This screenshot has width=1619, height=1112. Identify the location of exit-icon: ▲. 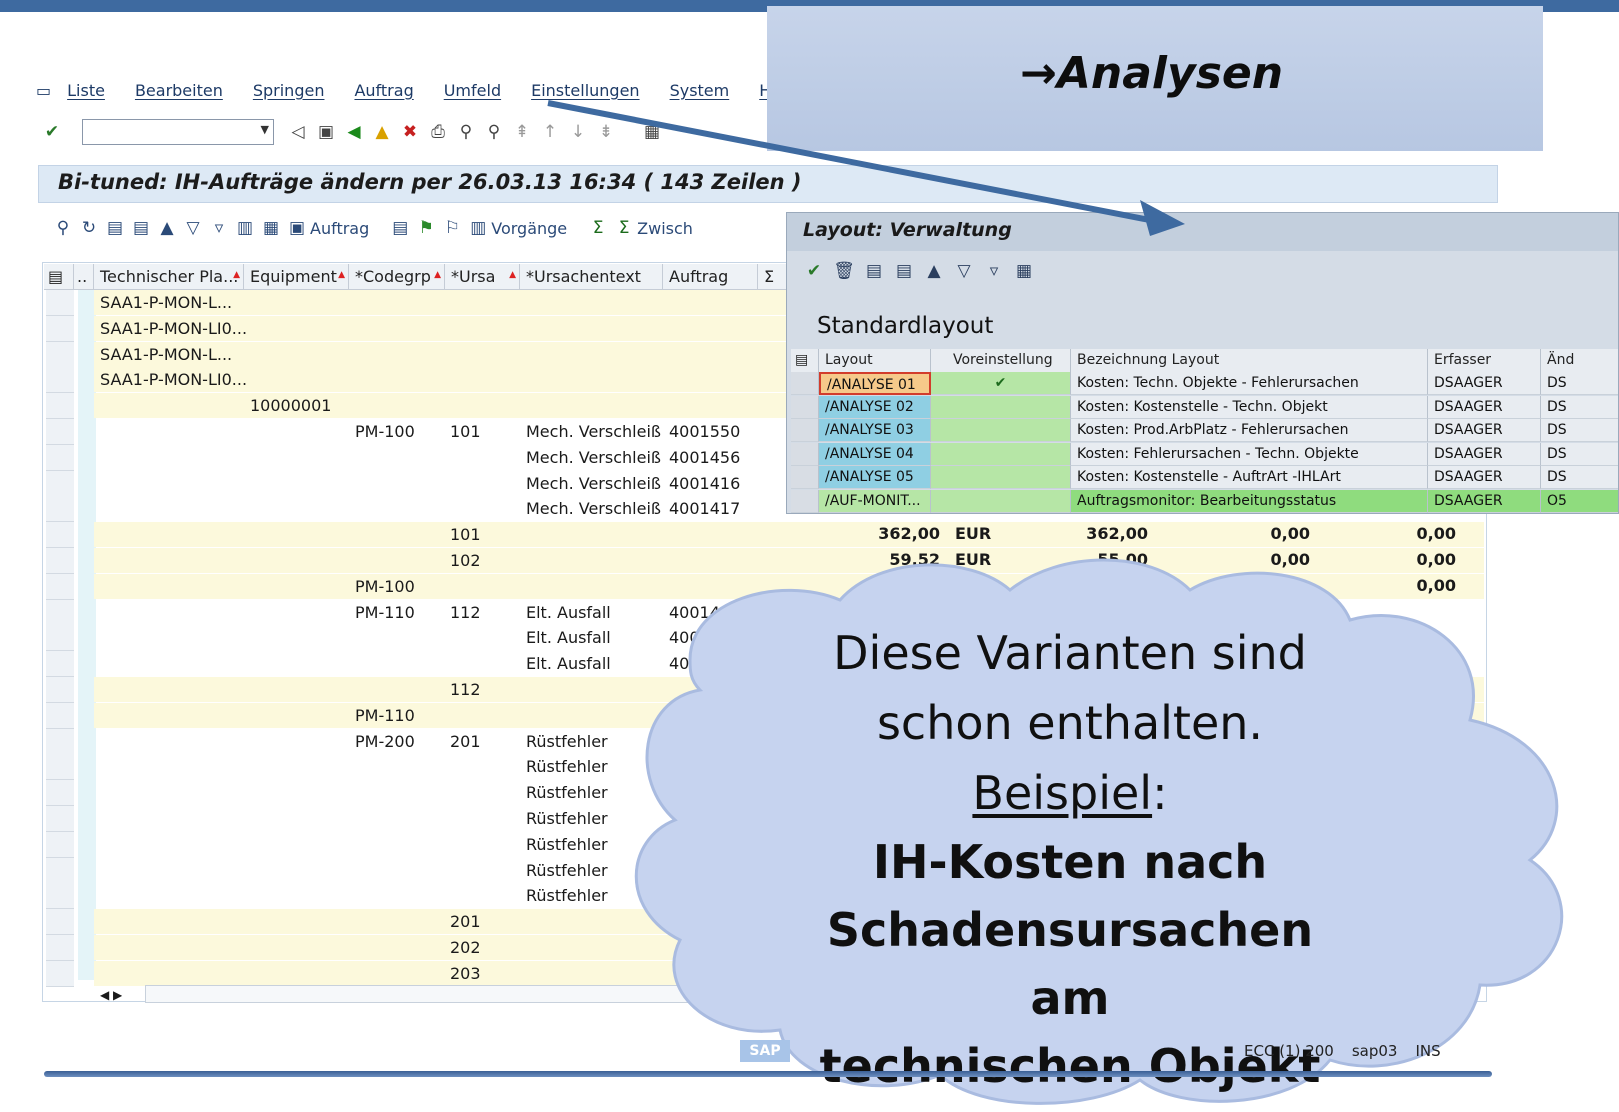
(382, 132).